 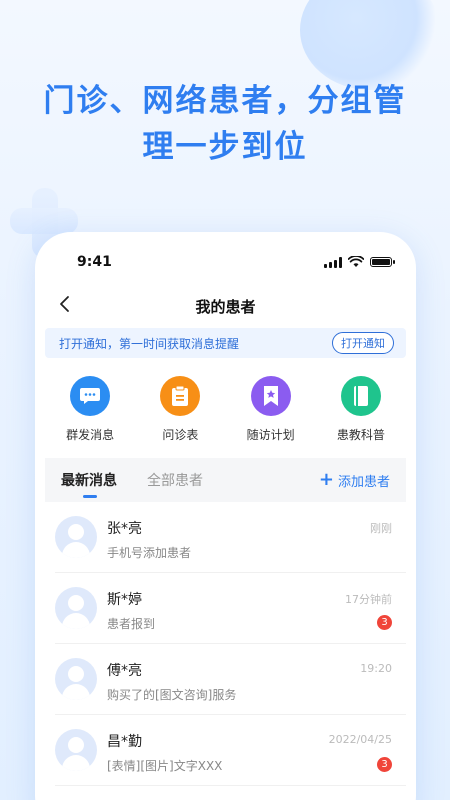 What do you see at coordinates (370, 45) in the screenshot?
I see `decorative-heart-shape` at bounding box center [370, 45].